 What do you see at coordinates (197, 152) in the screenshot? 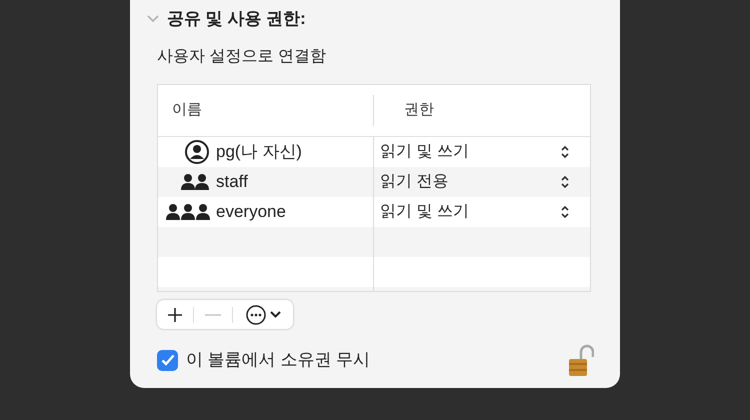
I see `user-icon` at bounding box center [197, 152].